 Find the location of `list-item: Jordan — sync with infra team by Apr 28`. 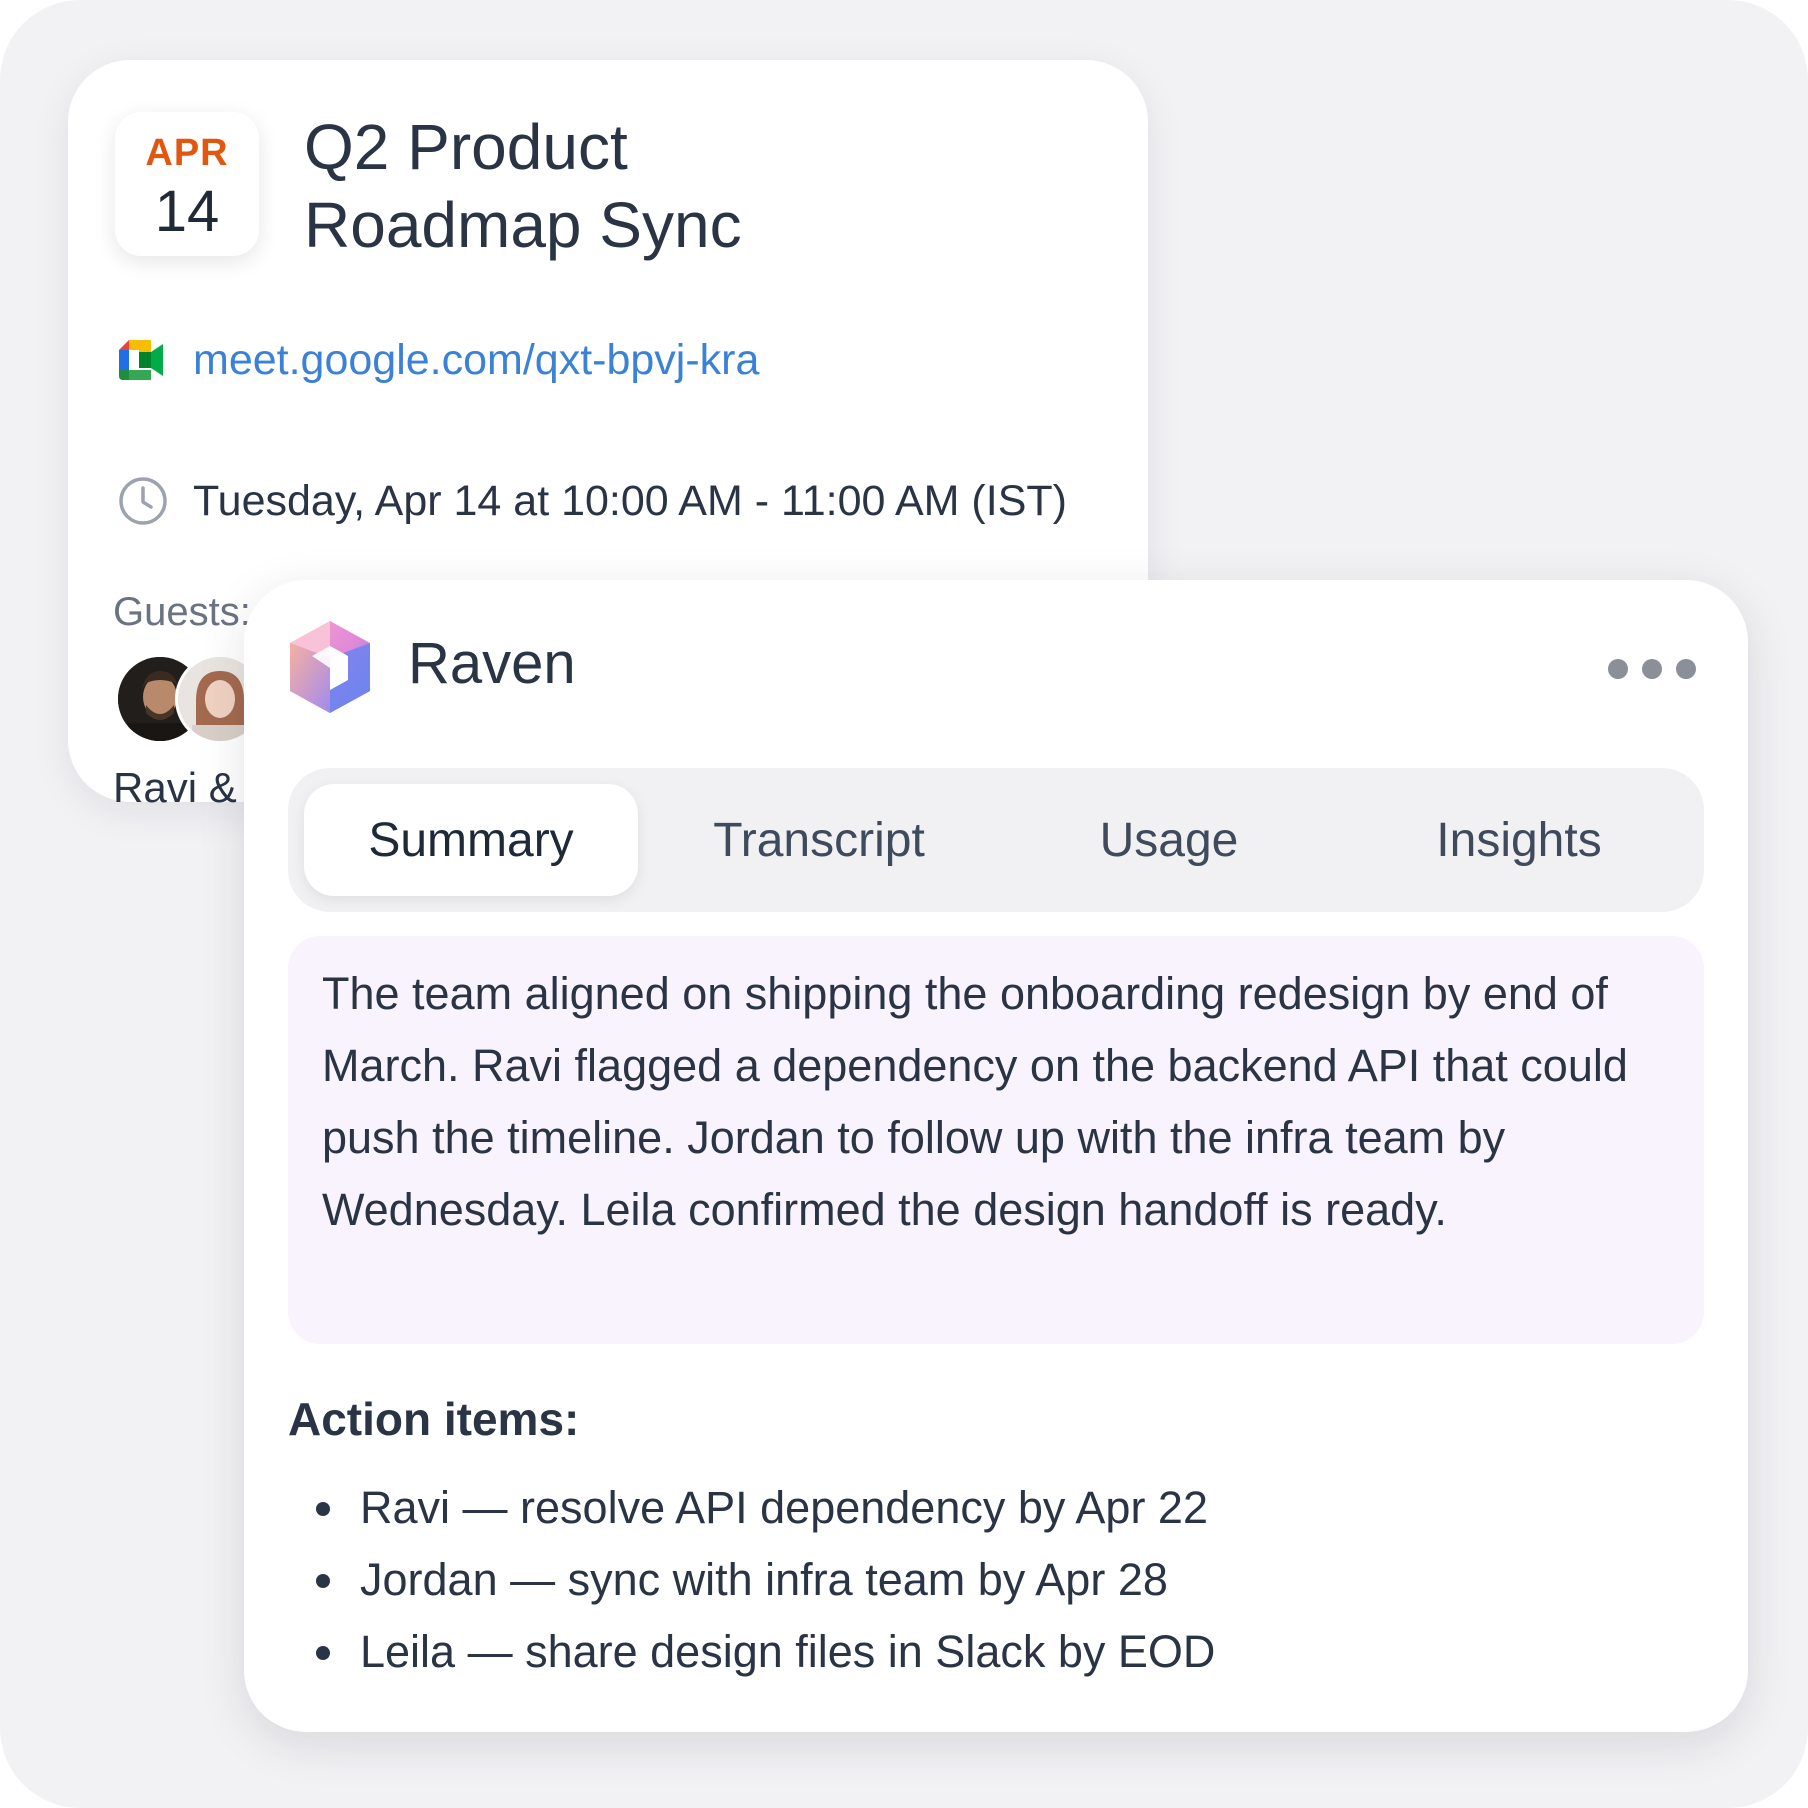

list-item: Jordan — sync with infra team by Apr 28 is located at coordinates (751, 1580).